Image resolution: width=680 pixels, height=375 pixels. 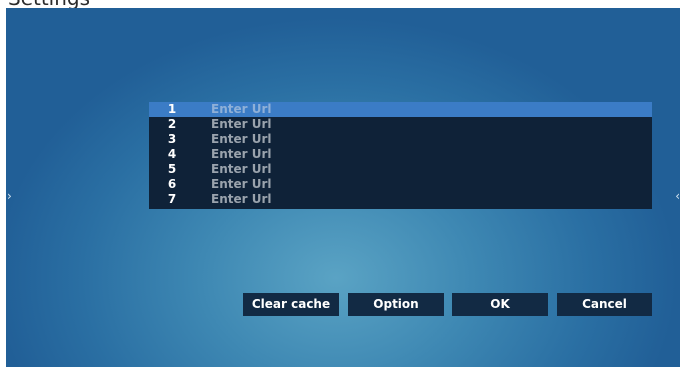 What do you see at coordinates (677, 196) in the screenshot?
I see `chevron-left-icon: ‹` at bounding box center [677, 196].